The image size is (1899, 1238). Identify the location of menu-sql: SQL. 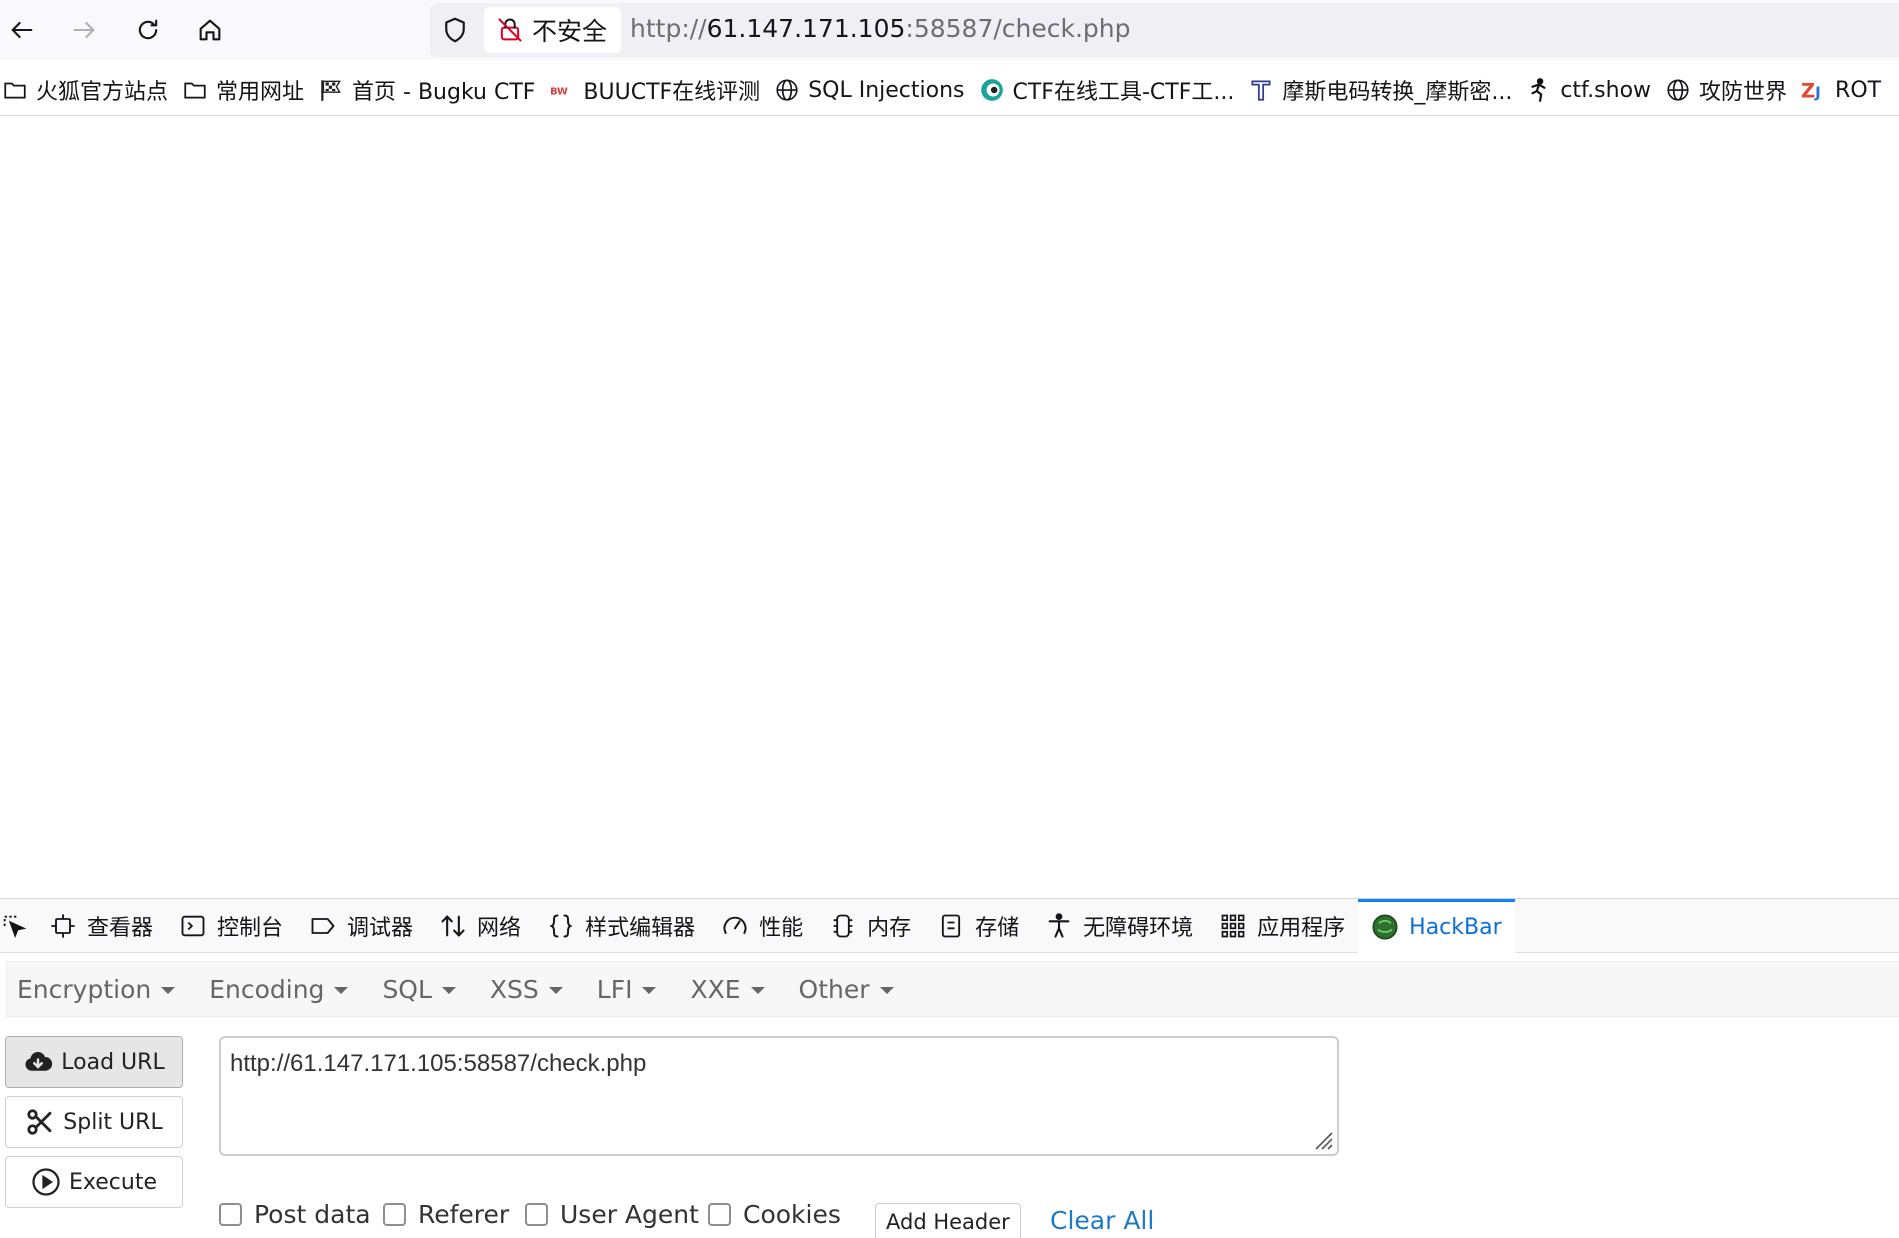
(418, 989).